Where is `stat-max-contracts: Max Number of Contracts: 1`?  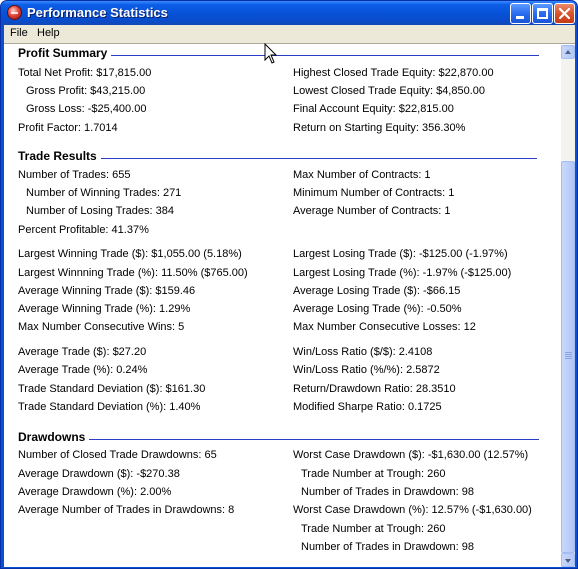
stat-max-contracts: Max Number of Contracts: 1 is located at coordinates (362, 175).